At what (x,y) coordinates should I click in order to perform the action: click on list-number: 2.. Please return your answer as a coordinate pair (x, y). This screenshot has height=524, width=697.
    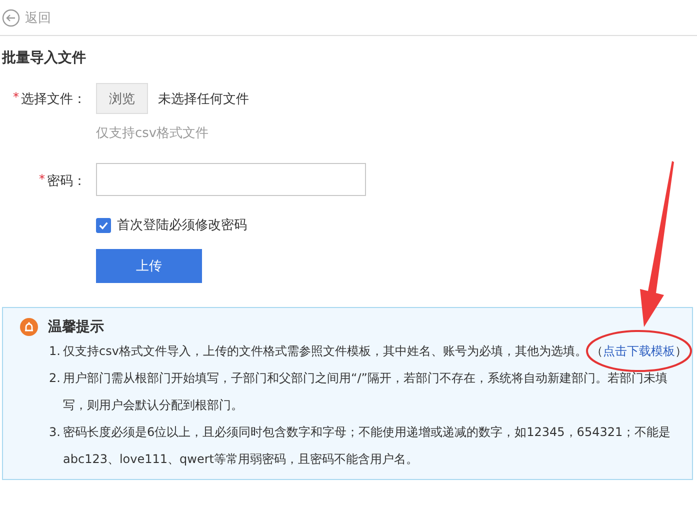
    Looking at the image, I should click on (55, 378).